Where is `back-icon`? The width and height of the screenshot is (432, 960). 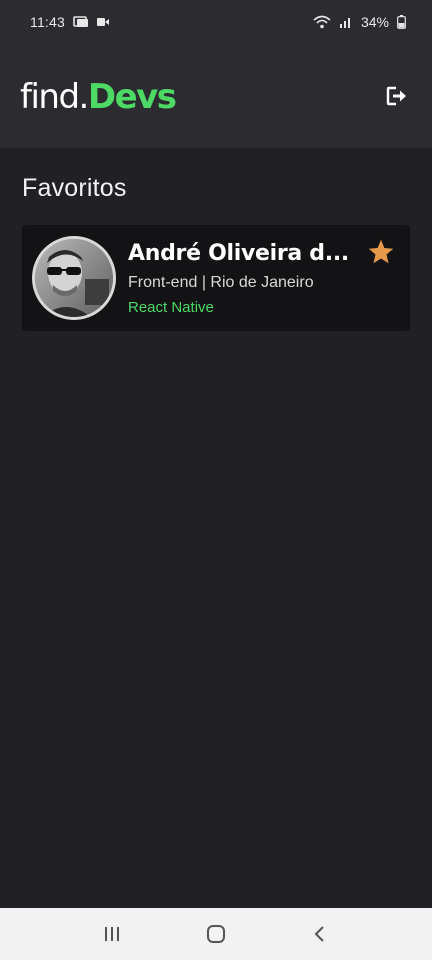
back-icon is located at coordinates (319, 934).